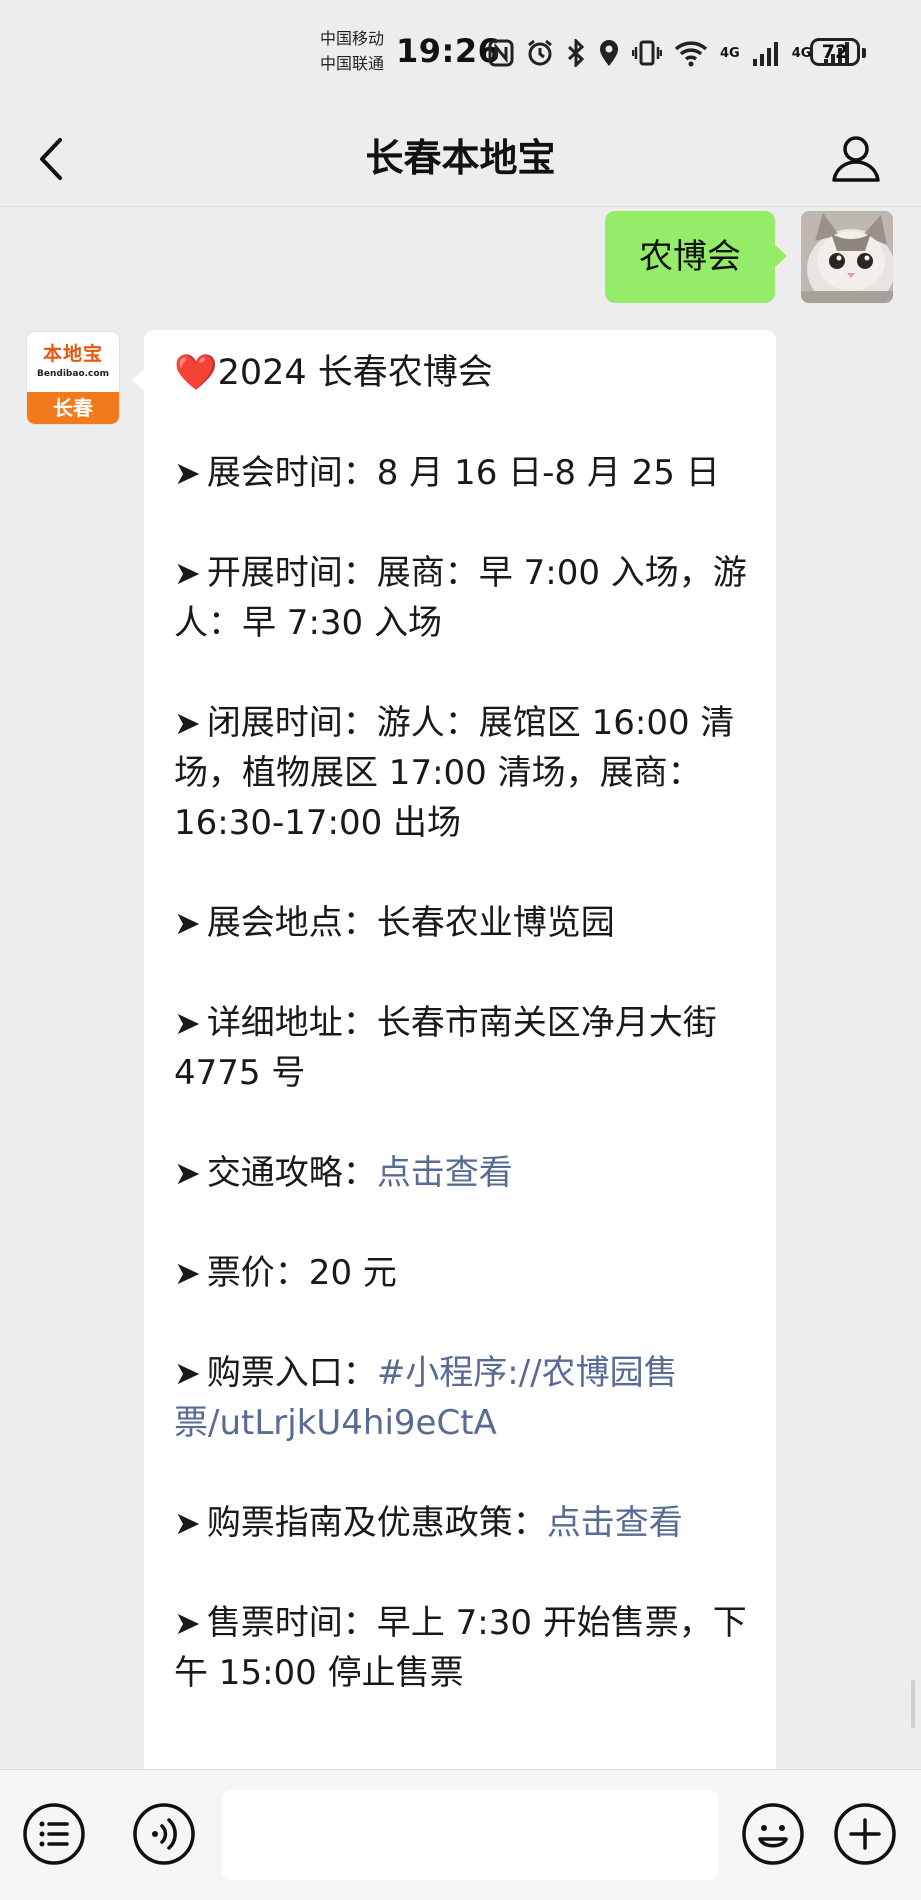 This screenshot has width=921, height=1900. What do you see at coordinates (801, 53) in the screenshot?
I see `network-type-2: 4G` at bounding box center [801, 53].